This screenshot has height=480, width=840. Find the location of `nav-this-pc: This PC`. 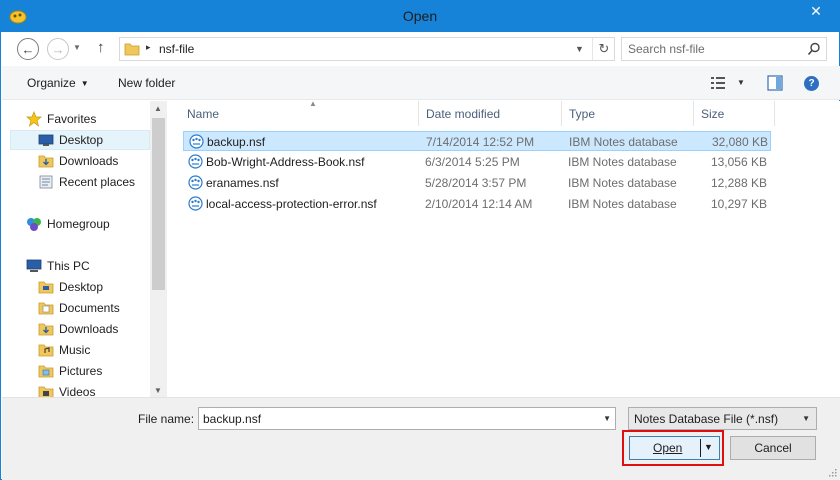

nav-this-pc: This PC is located at coordinates (58, 266).